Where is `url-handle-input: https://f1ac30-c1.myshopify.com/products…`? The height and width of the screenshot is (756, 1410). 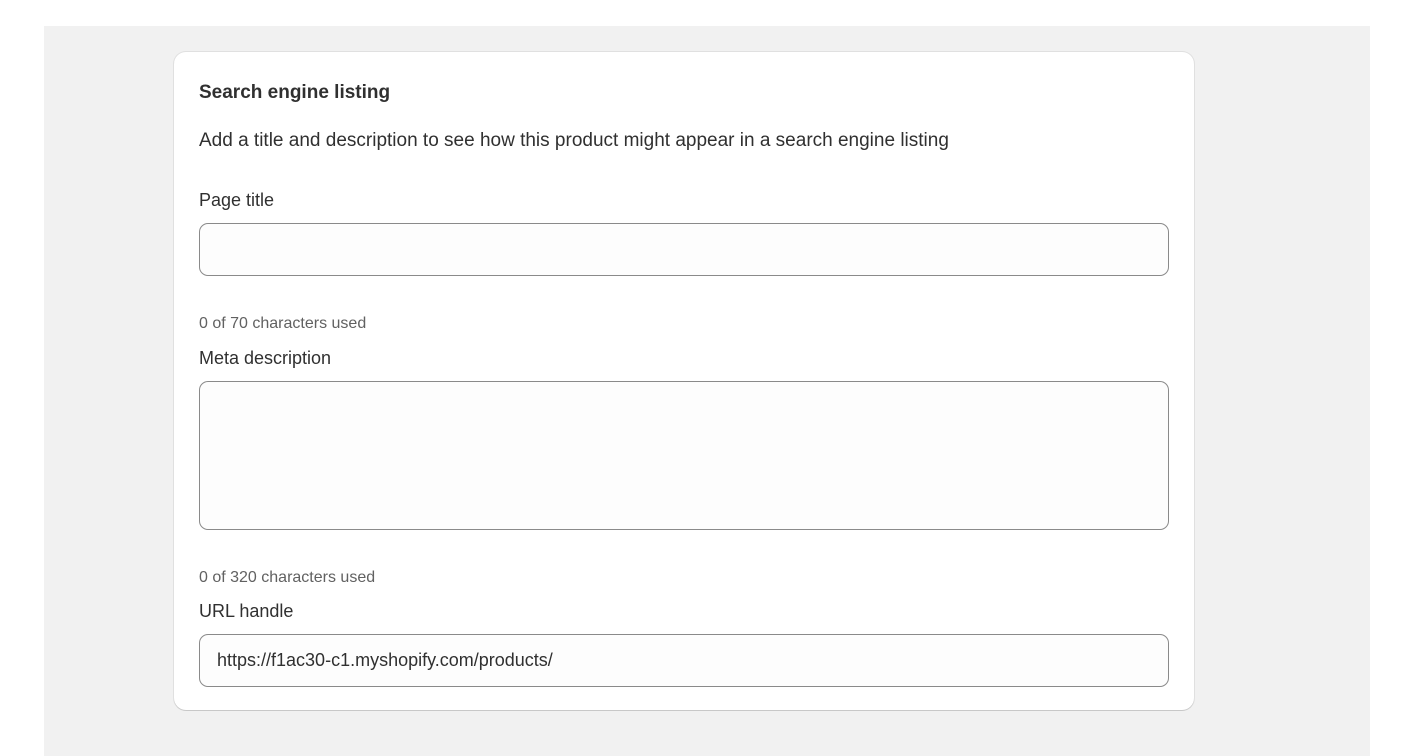 url-handle-input: https://f1ac30-c1.myshopify.com/products… is located at coordinates (684, 660).